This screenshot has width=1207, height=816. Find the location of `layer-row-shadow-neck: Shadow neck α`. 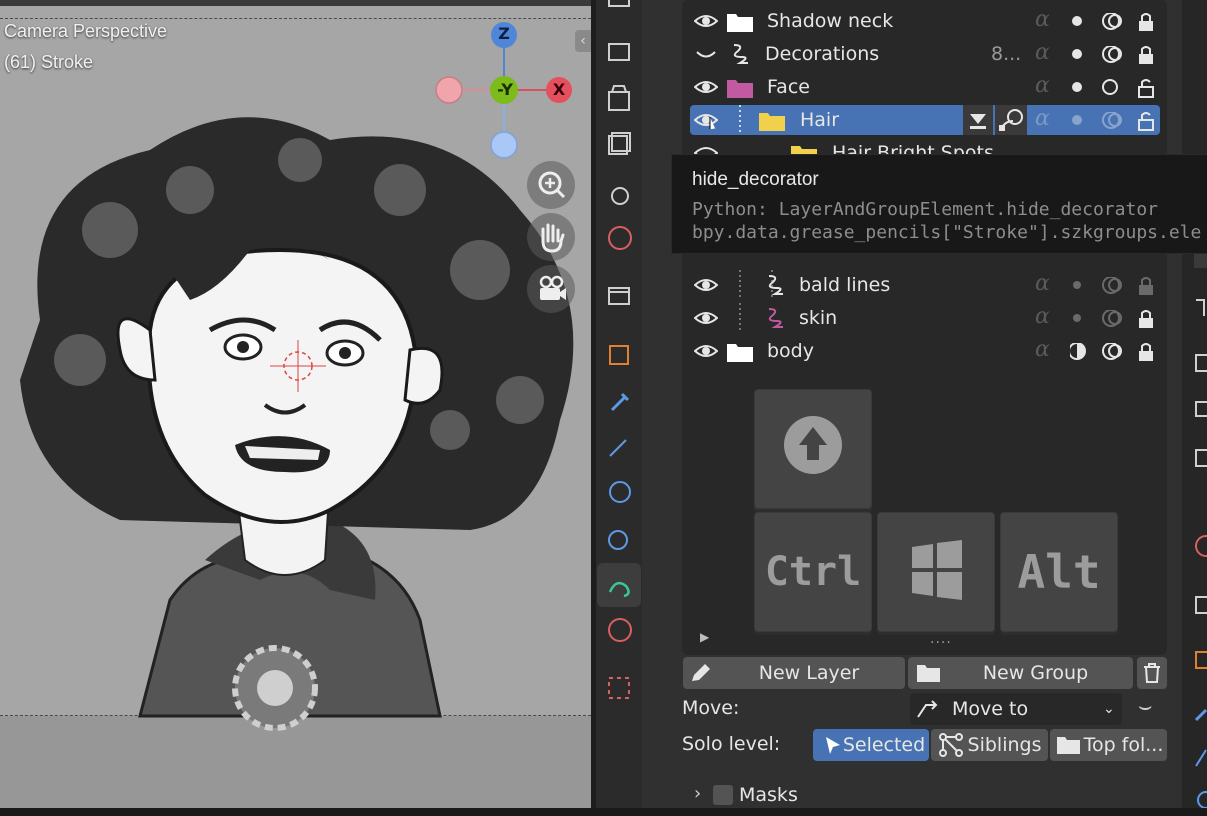

layer-row-shadow-neck: Shadow neck α is located at coordinates (925, 21).